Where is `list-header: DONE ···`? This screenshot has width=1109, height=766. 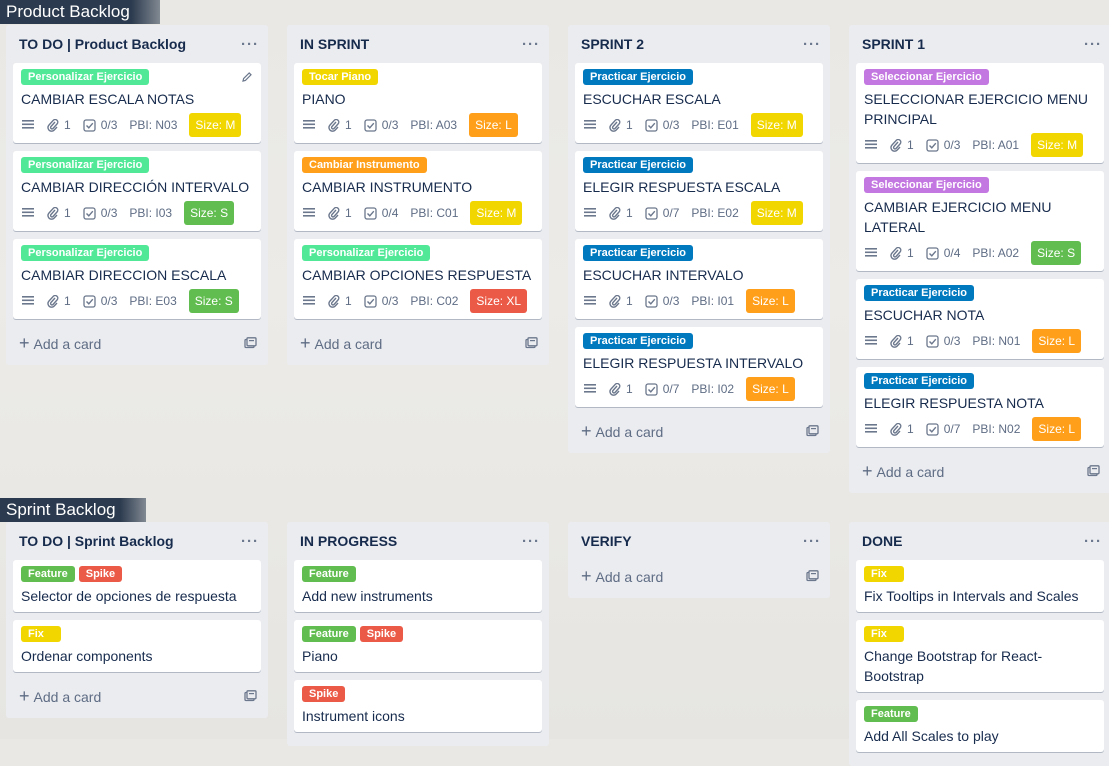 list-header: DONE ··· is located at coordinates (980, 541).